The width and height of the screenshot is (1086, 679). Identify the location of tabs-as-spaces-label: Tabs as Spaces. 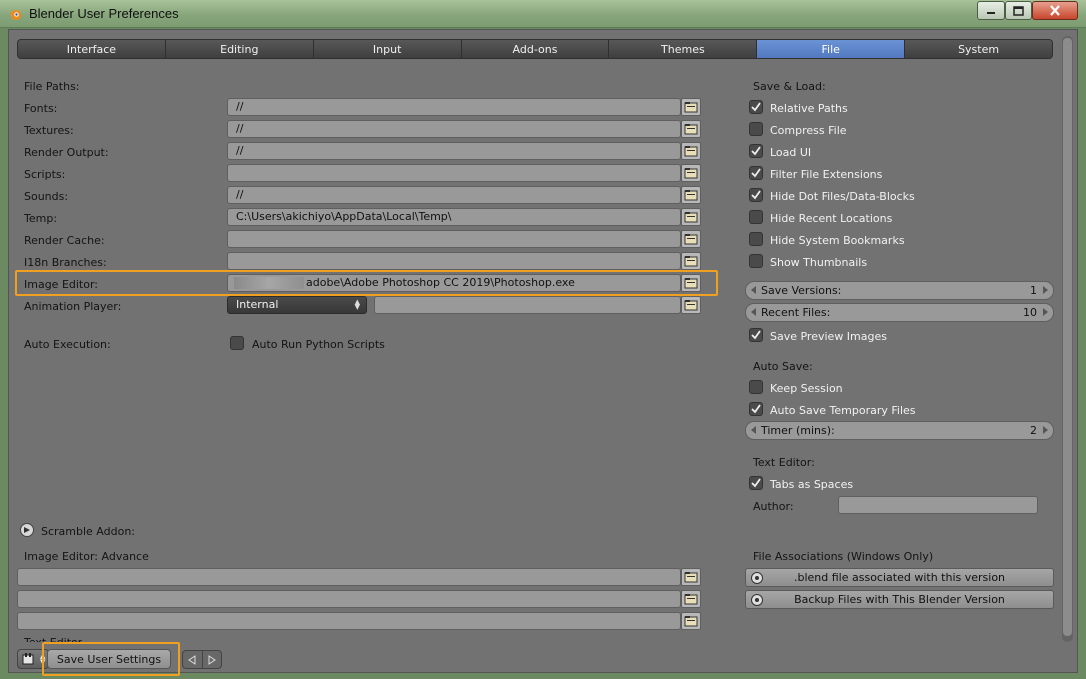
(812, 484).